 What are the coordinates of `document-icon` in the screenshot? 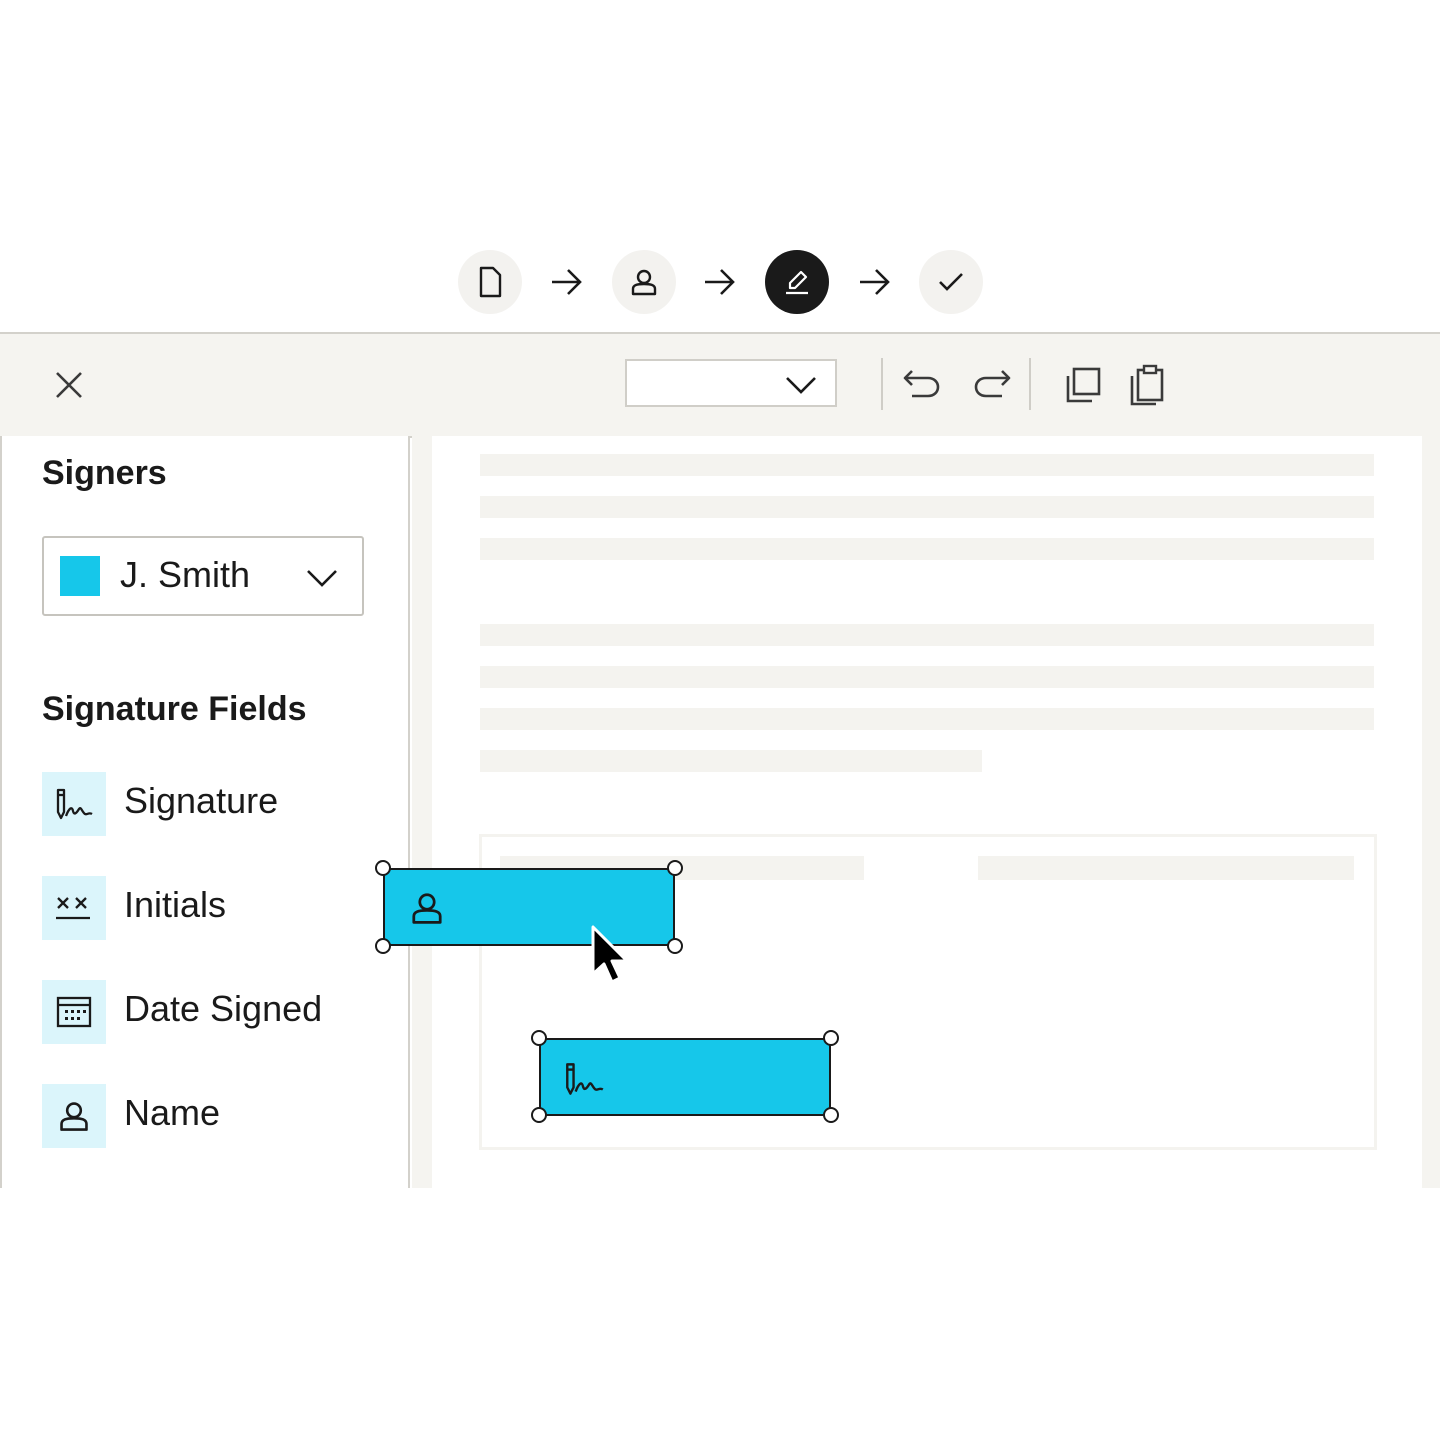 It's located at (490, 282).